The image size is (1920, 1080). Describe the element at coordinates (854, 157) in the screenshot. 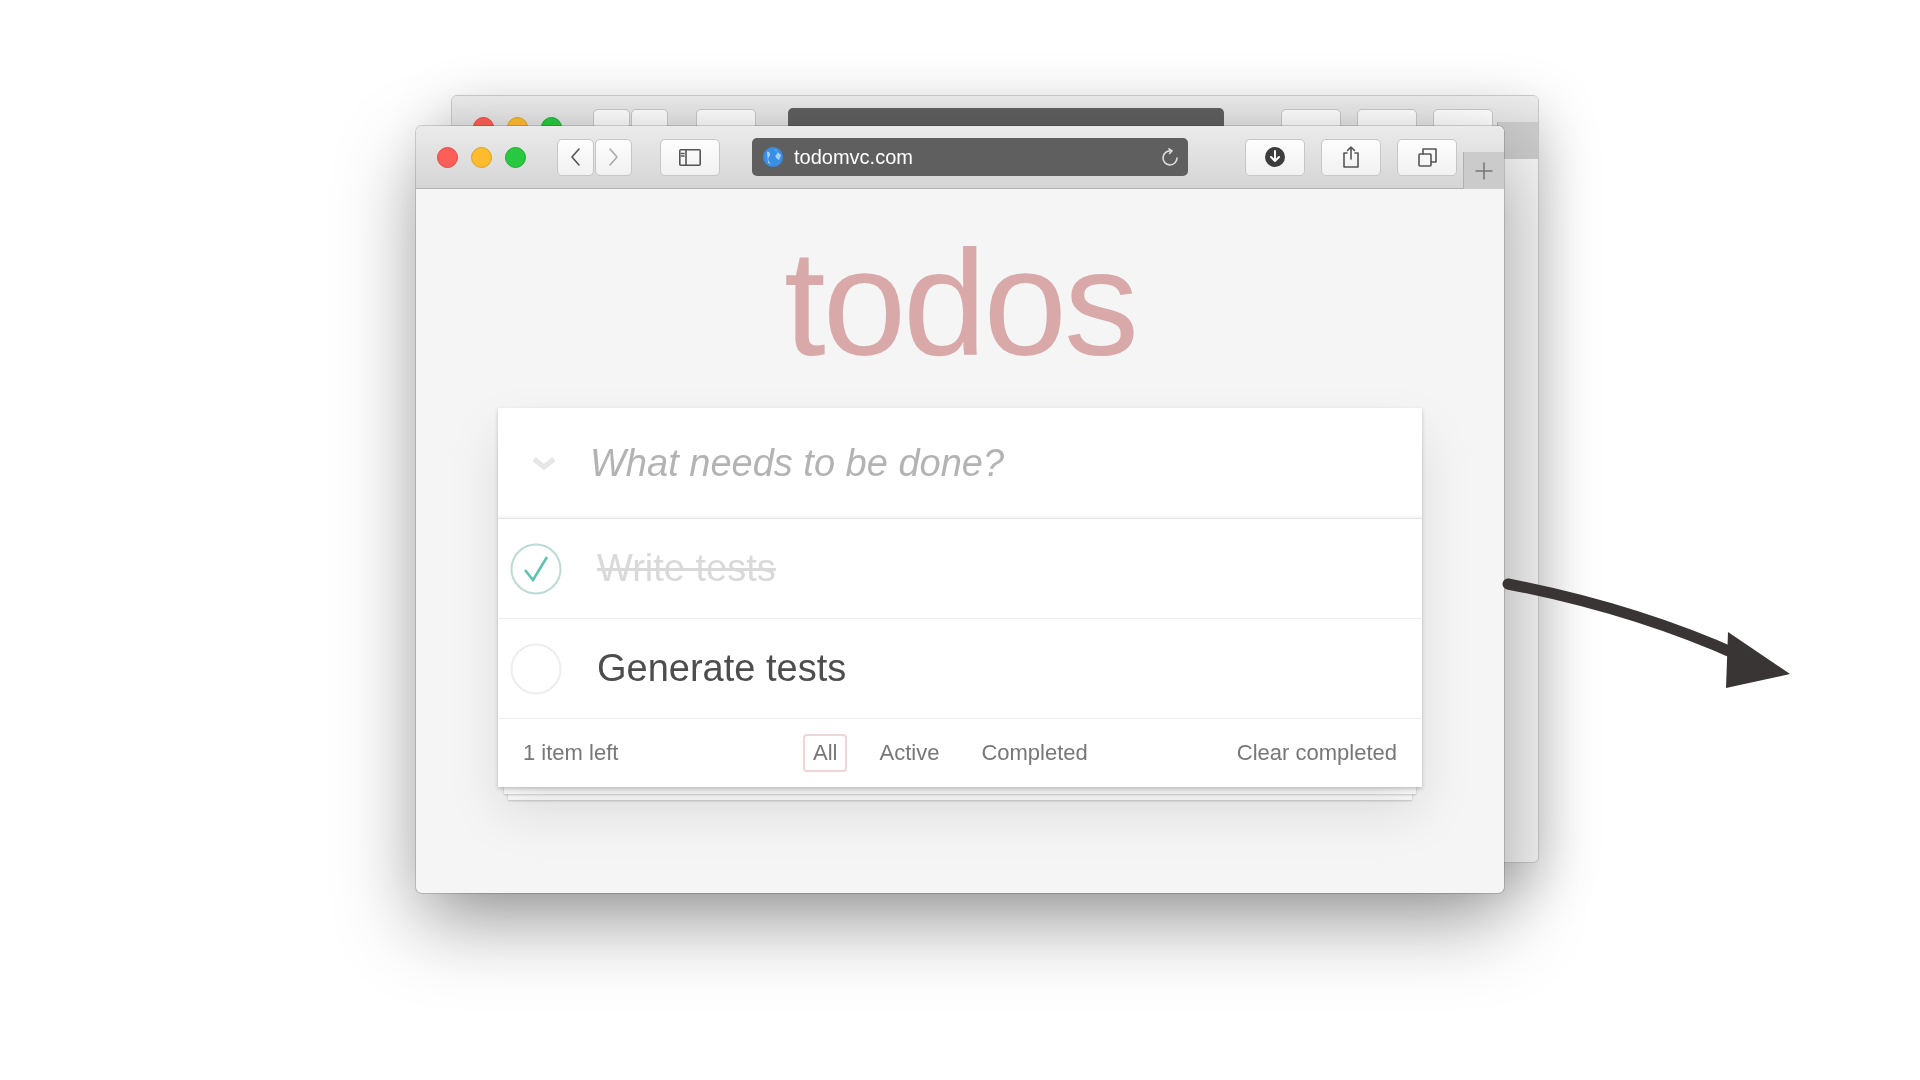

I see `url-text: todomvc.com` at that location.